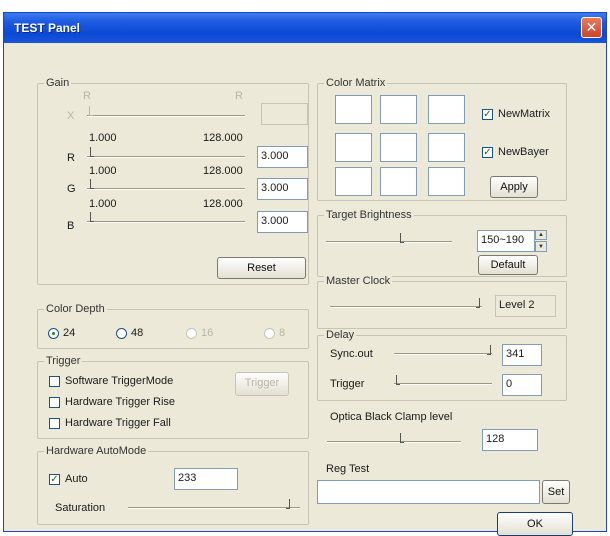 Image resolution: width=610 pixels, height=536 pixels. What do you see at coordinates (358, 281) in the screenshot?
I see `master-clock-label: Master Clock` at bounding box center [358, 281].